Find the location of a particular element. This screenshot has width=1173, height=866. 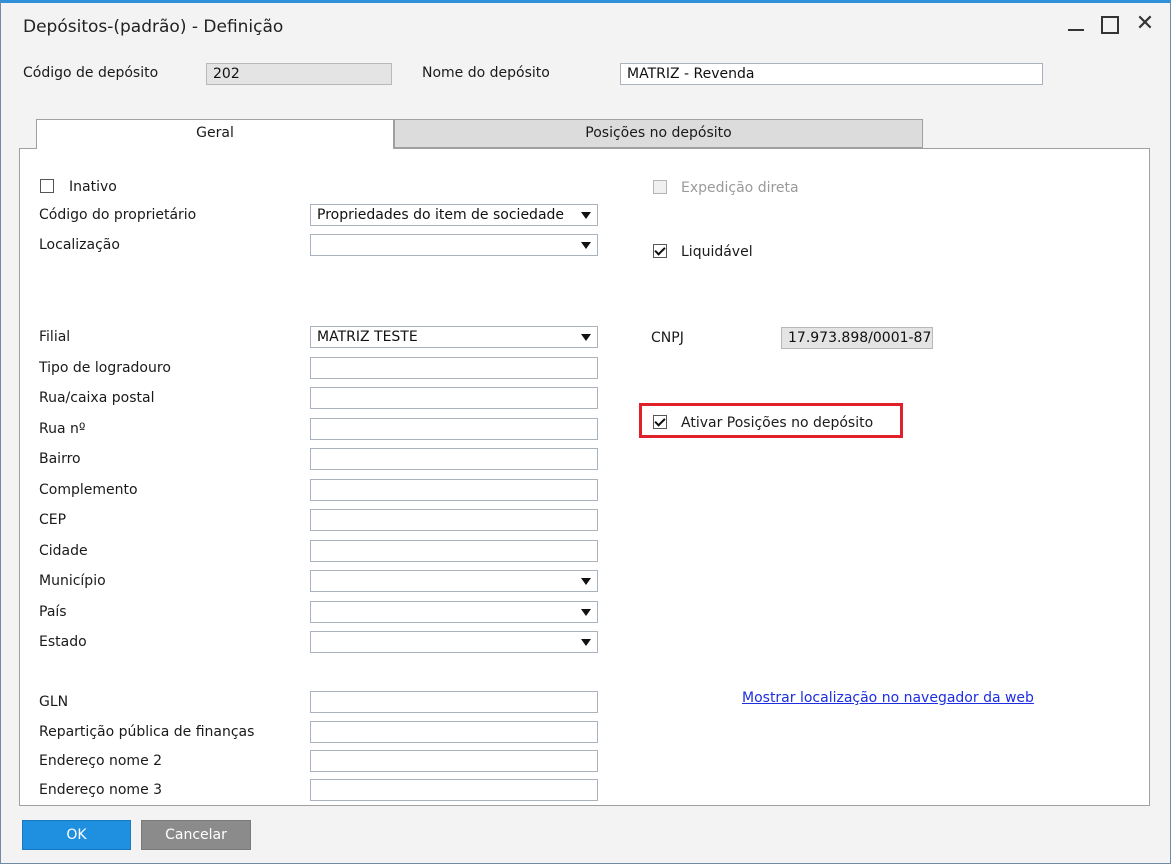

gln-label: GLN is located at coordinates (54, 702).